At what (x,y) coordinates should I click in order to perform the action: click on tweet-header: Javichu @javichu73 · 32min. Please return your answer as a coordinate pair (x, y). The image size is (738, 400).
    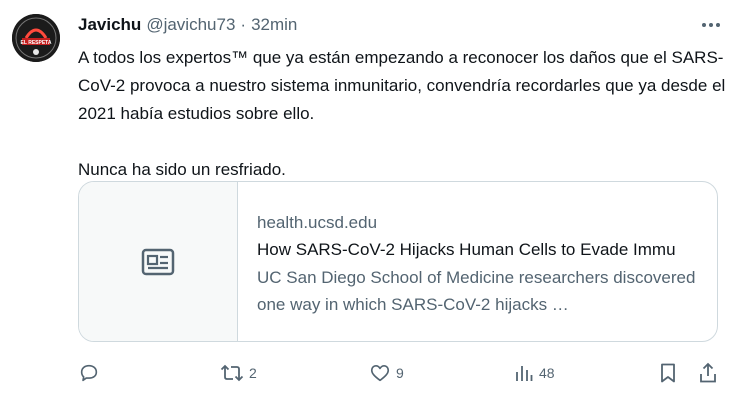
    Looking at the image, I should click on (187, 25).